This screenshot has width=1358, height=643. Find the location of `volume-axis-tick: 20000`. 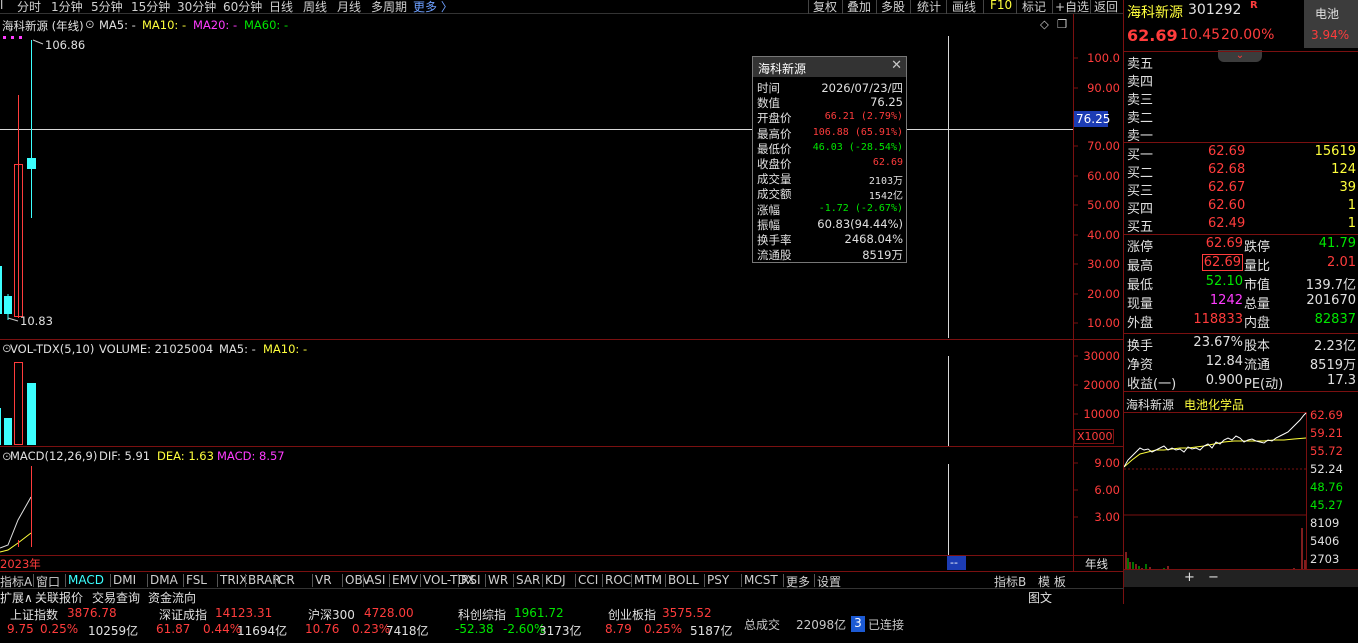

volume-axis-tick: 20000 is located at coordinates (1101, 385).